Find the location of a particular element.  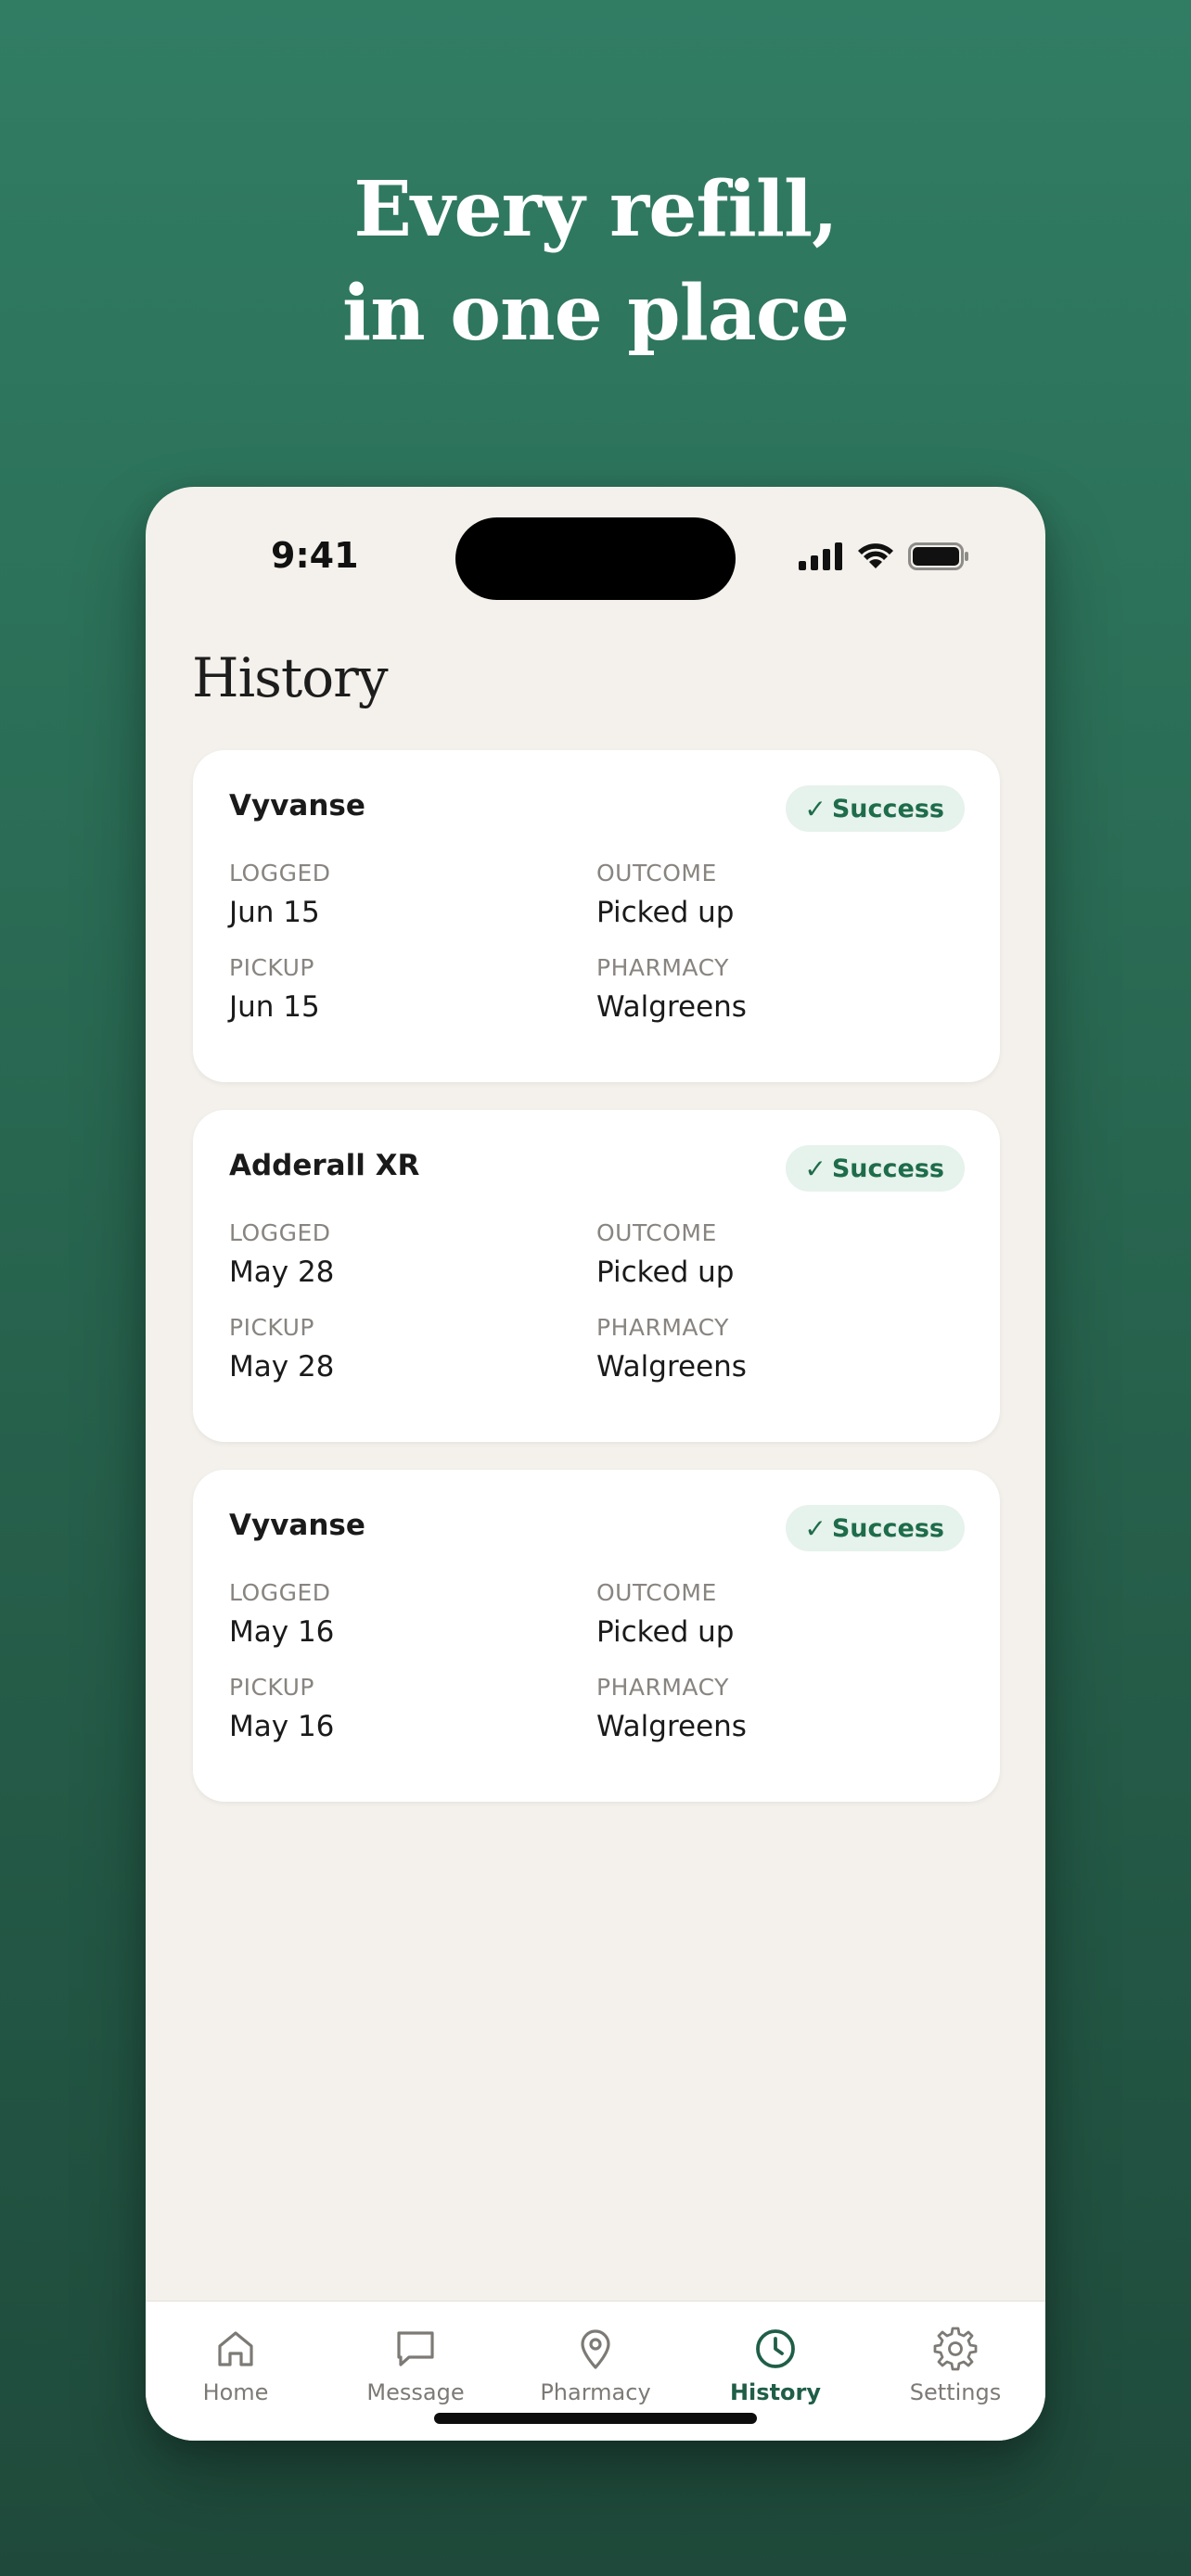

tab-label: Pharmacy is located at coordinates (595, 2392).